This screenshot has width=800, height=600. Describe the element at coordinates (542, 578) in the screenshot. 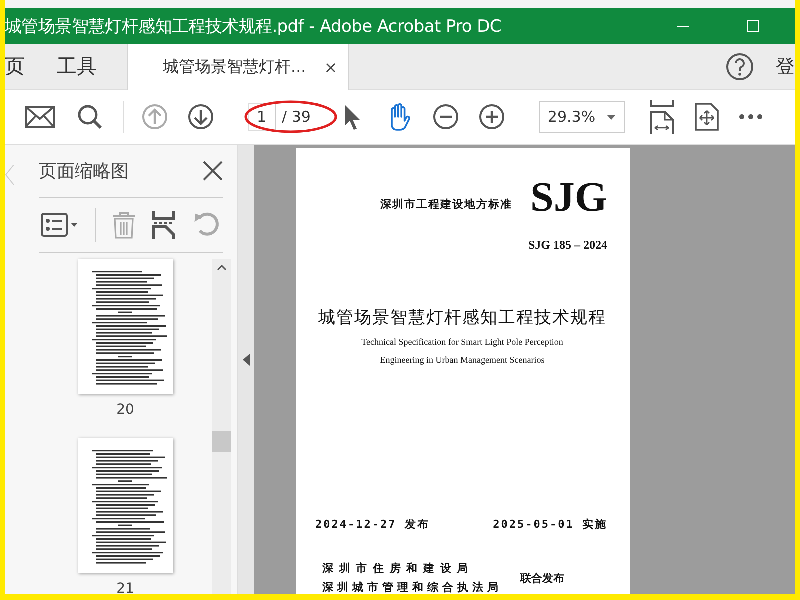

I see `joint-issue-label: 联合发布` at that location.